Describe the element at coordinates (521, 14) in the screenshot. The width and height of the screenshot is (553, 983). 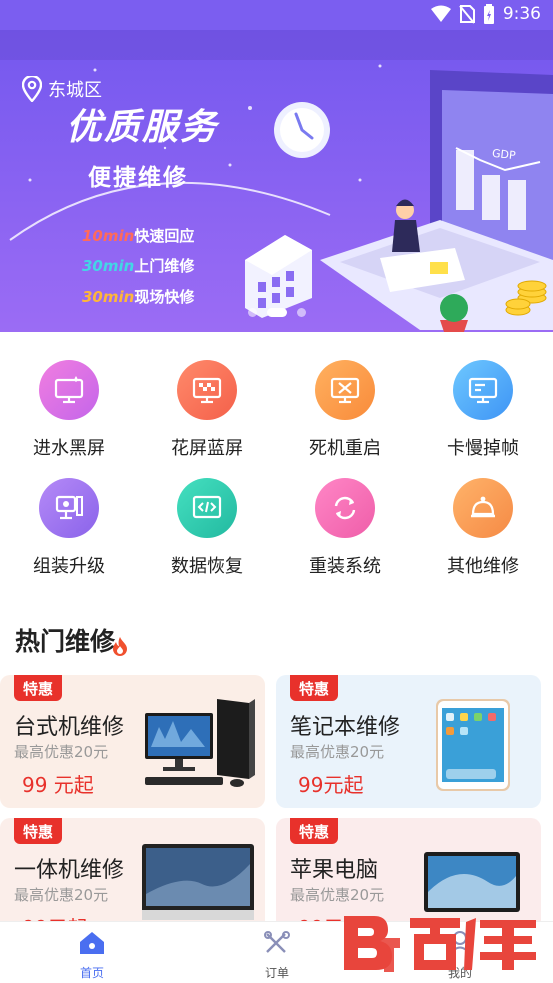
I see `status-time: 9:36` at that location.